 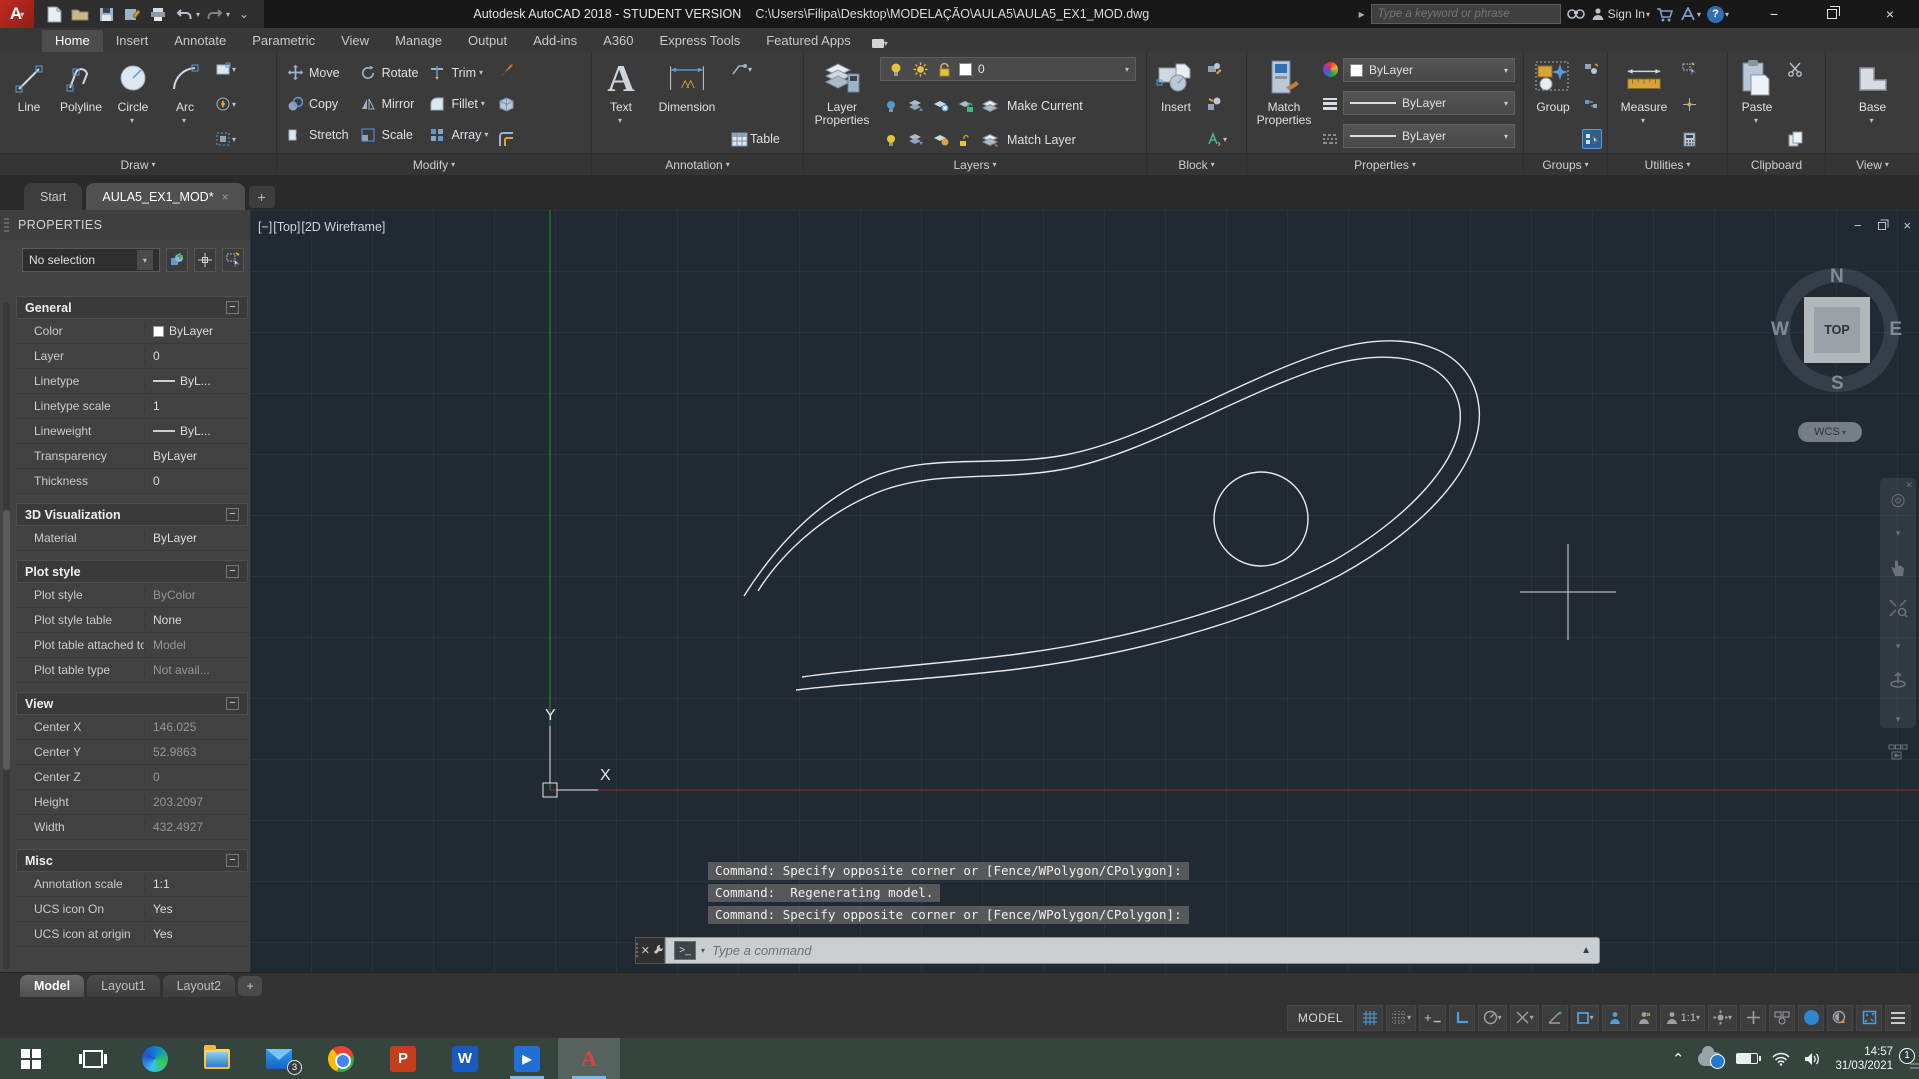 What do you see at coordinates (1898, 753) in the screenshot?
I see `showmotion-icon` at bounding box center [1898, 753].